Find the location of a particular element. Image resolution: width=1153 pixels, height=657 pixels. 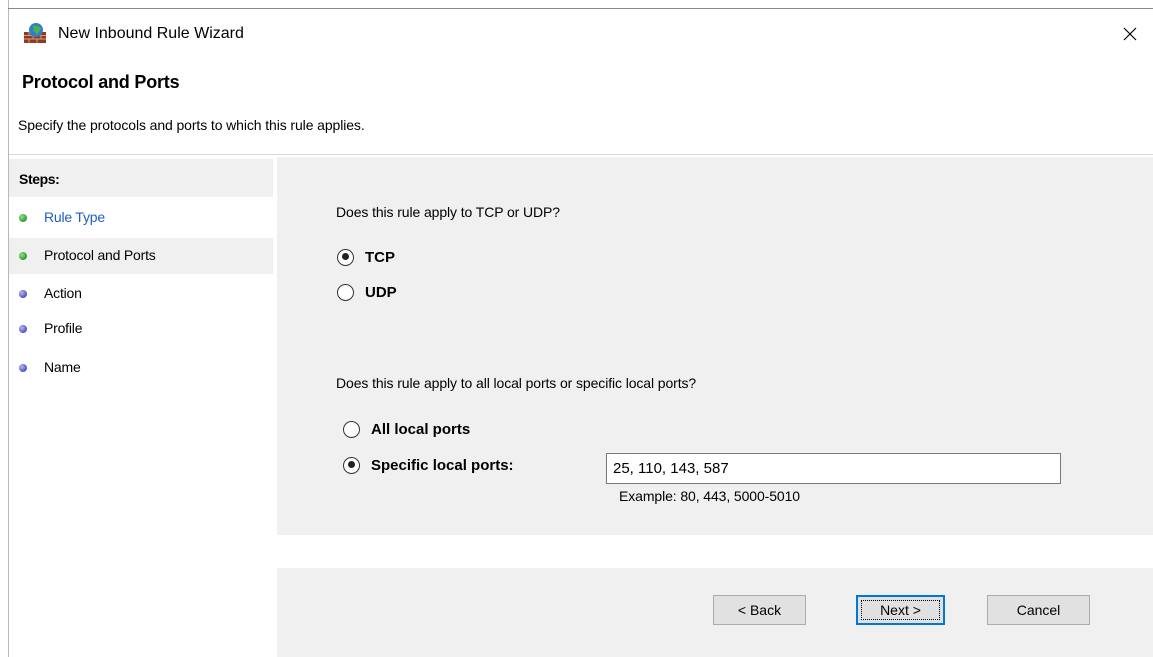

close-button is located at coordinates (1130, 34).